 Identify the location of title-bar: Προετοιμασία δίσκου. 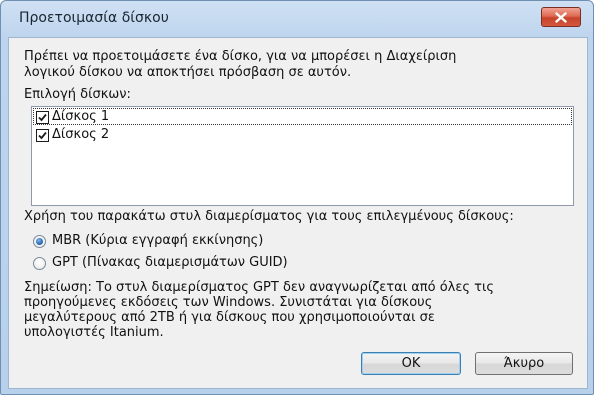
(297, 19).